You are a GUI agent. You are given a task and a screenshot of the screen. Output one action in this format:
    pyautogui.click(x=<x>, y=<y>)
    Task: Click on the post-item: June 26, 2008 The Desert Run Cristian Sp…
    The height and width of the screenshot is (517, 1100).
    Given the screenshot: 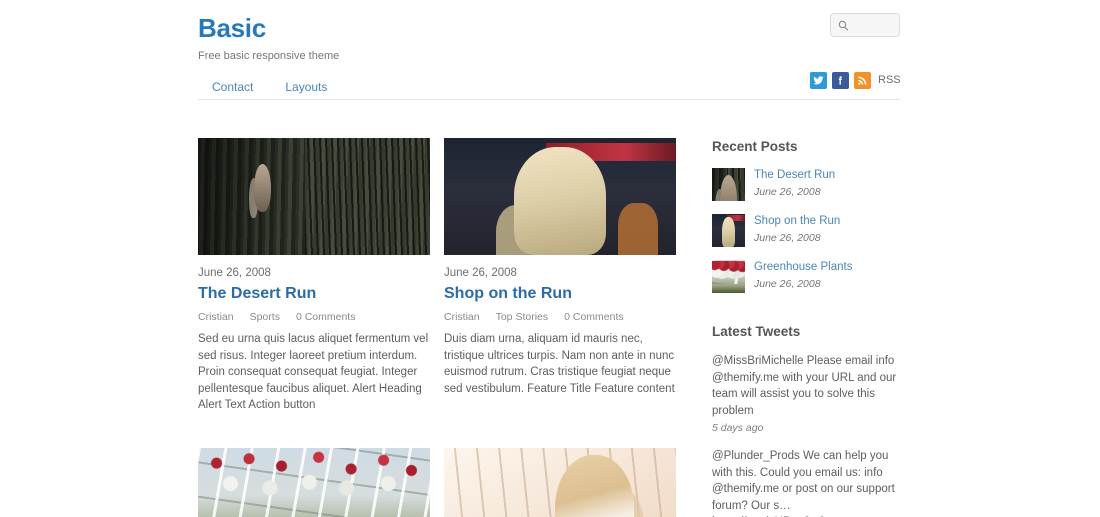 What is the action you would take?
    pyautogui.click(x=314, y=281)
    